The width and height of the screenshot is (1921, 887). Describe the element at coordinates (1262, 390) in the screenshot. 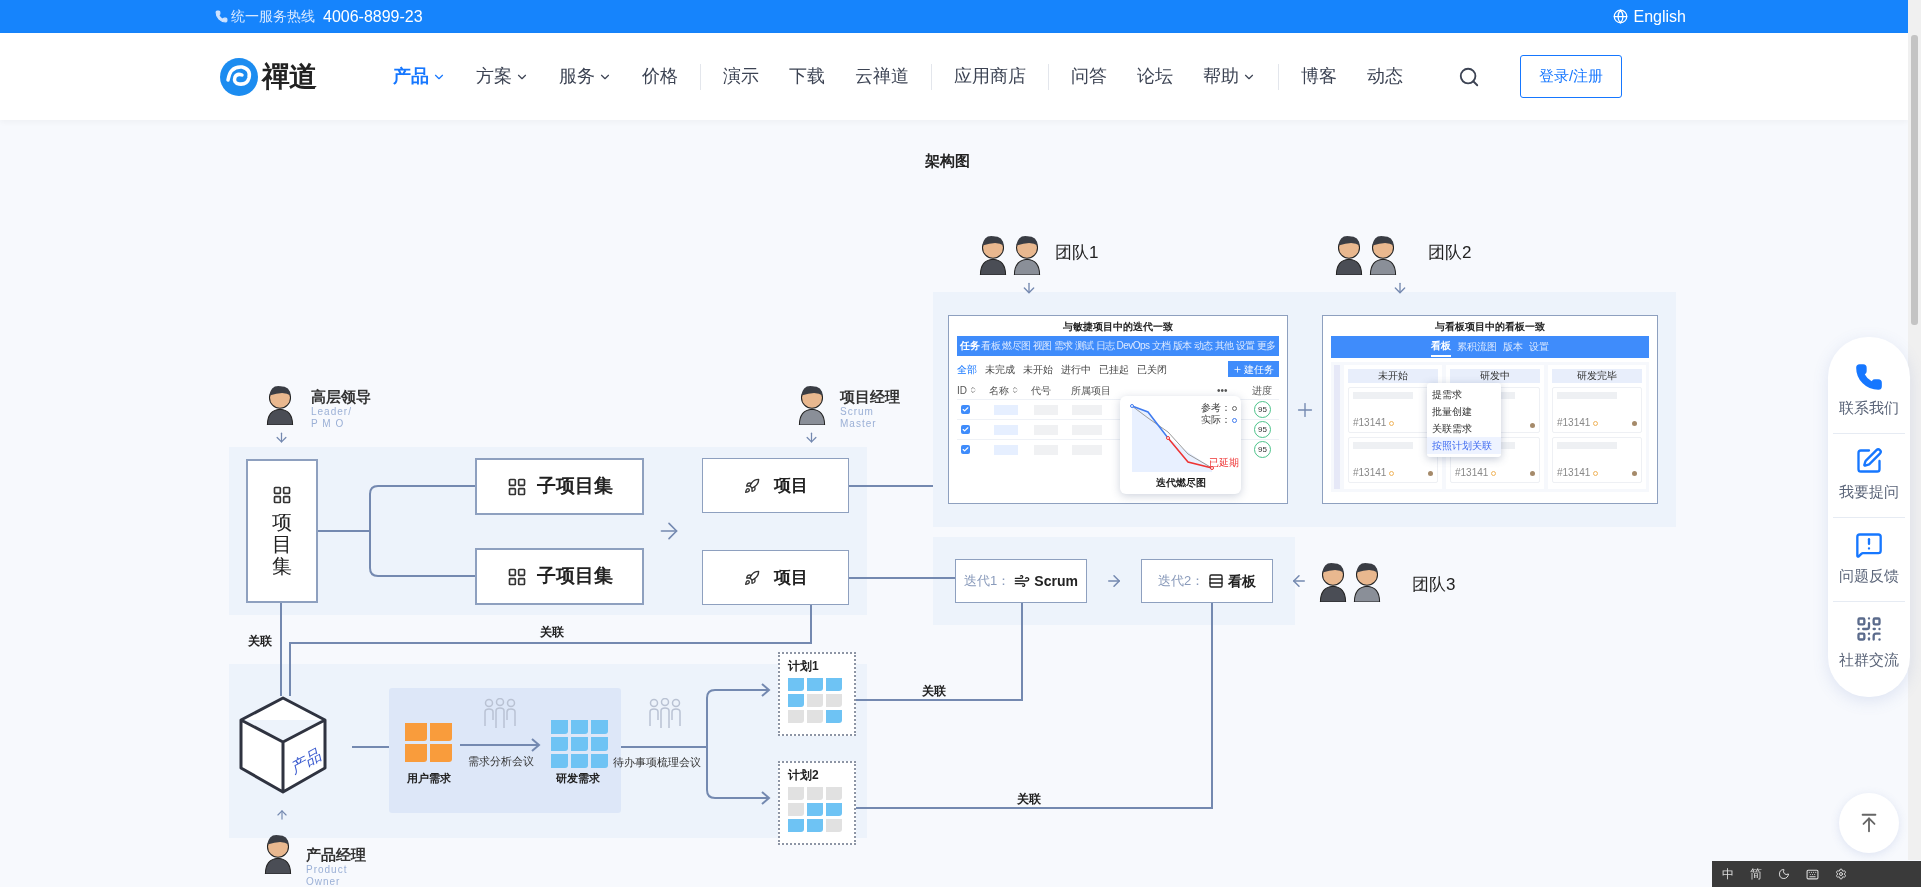

I see `column-header: 进度` at that location.